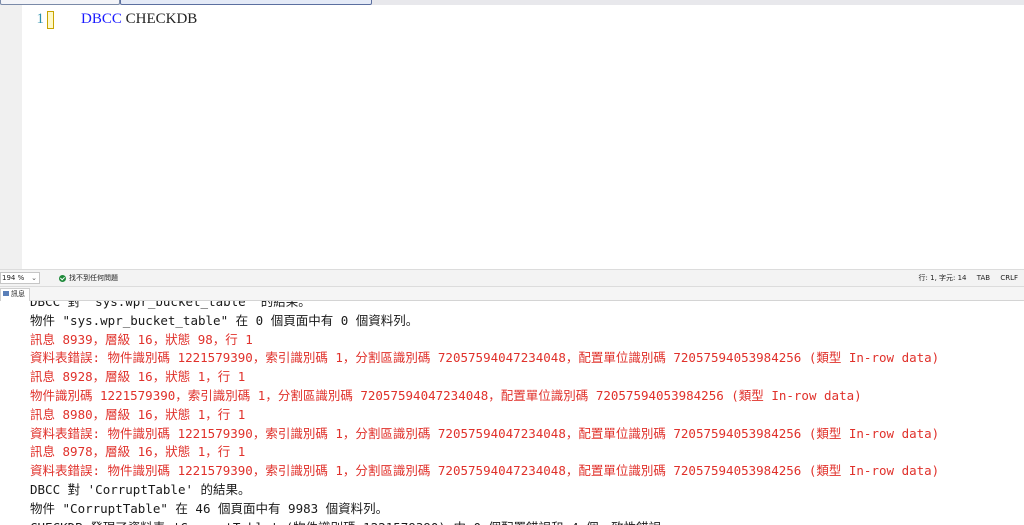  What do you see at coordinates (62, 278) in the screenshot?
I see `check-circle-icon` at bounding box center [62, 278].